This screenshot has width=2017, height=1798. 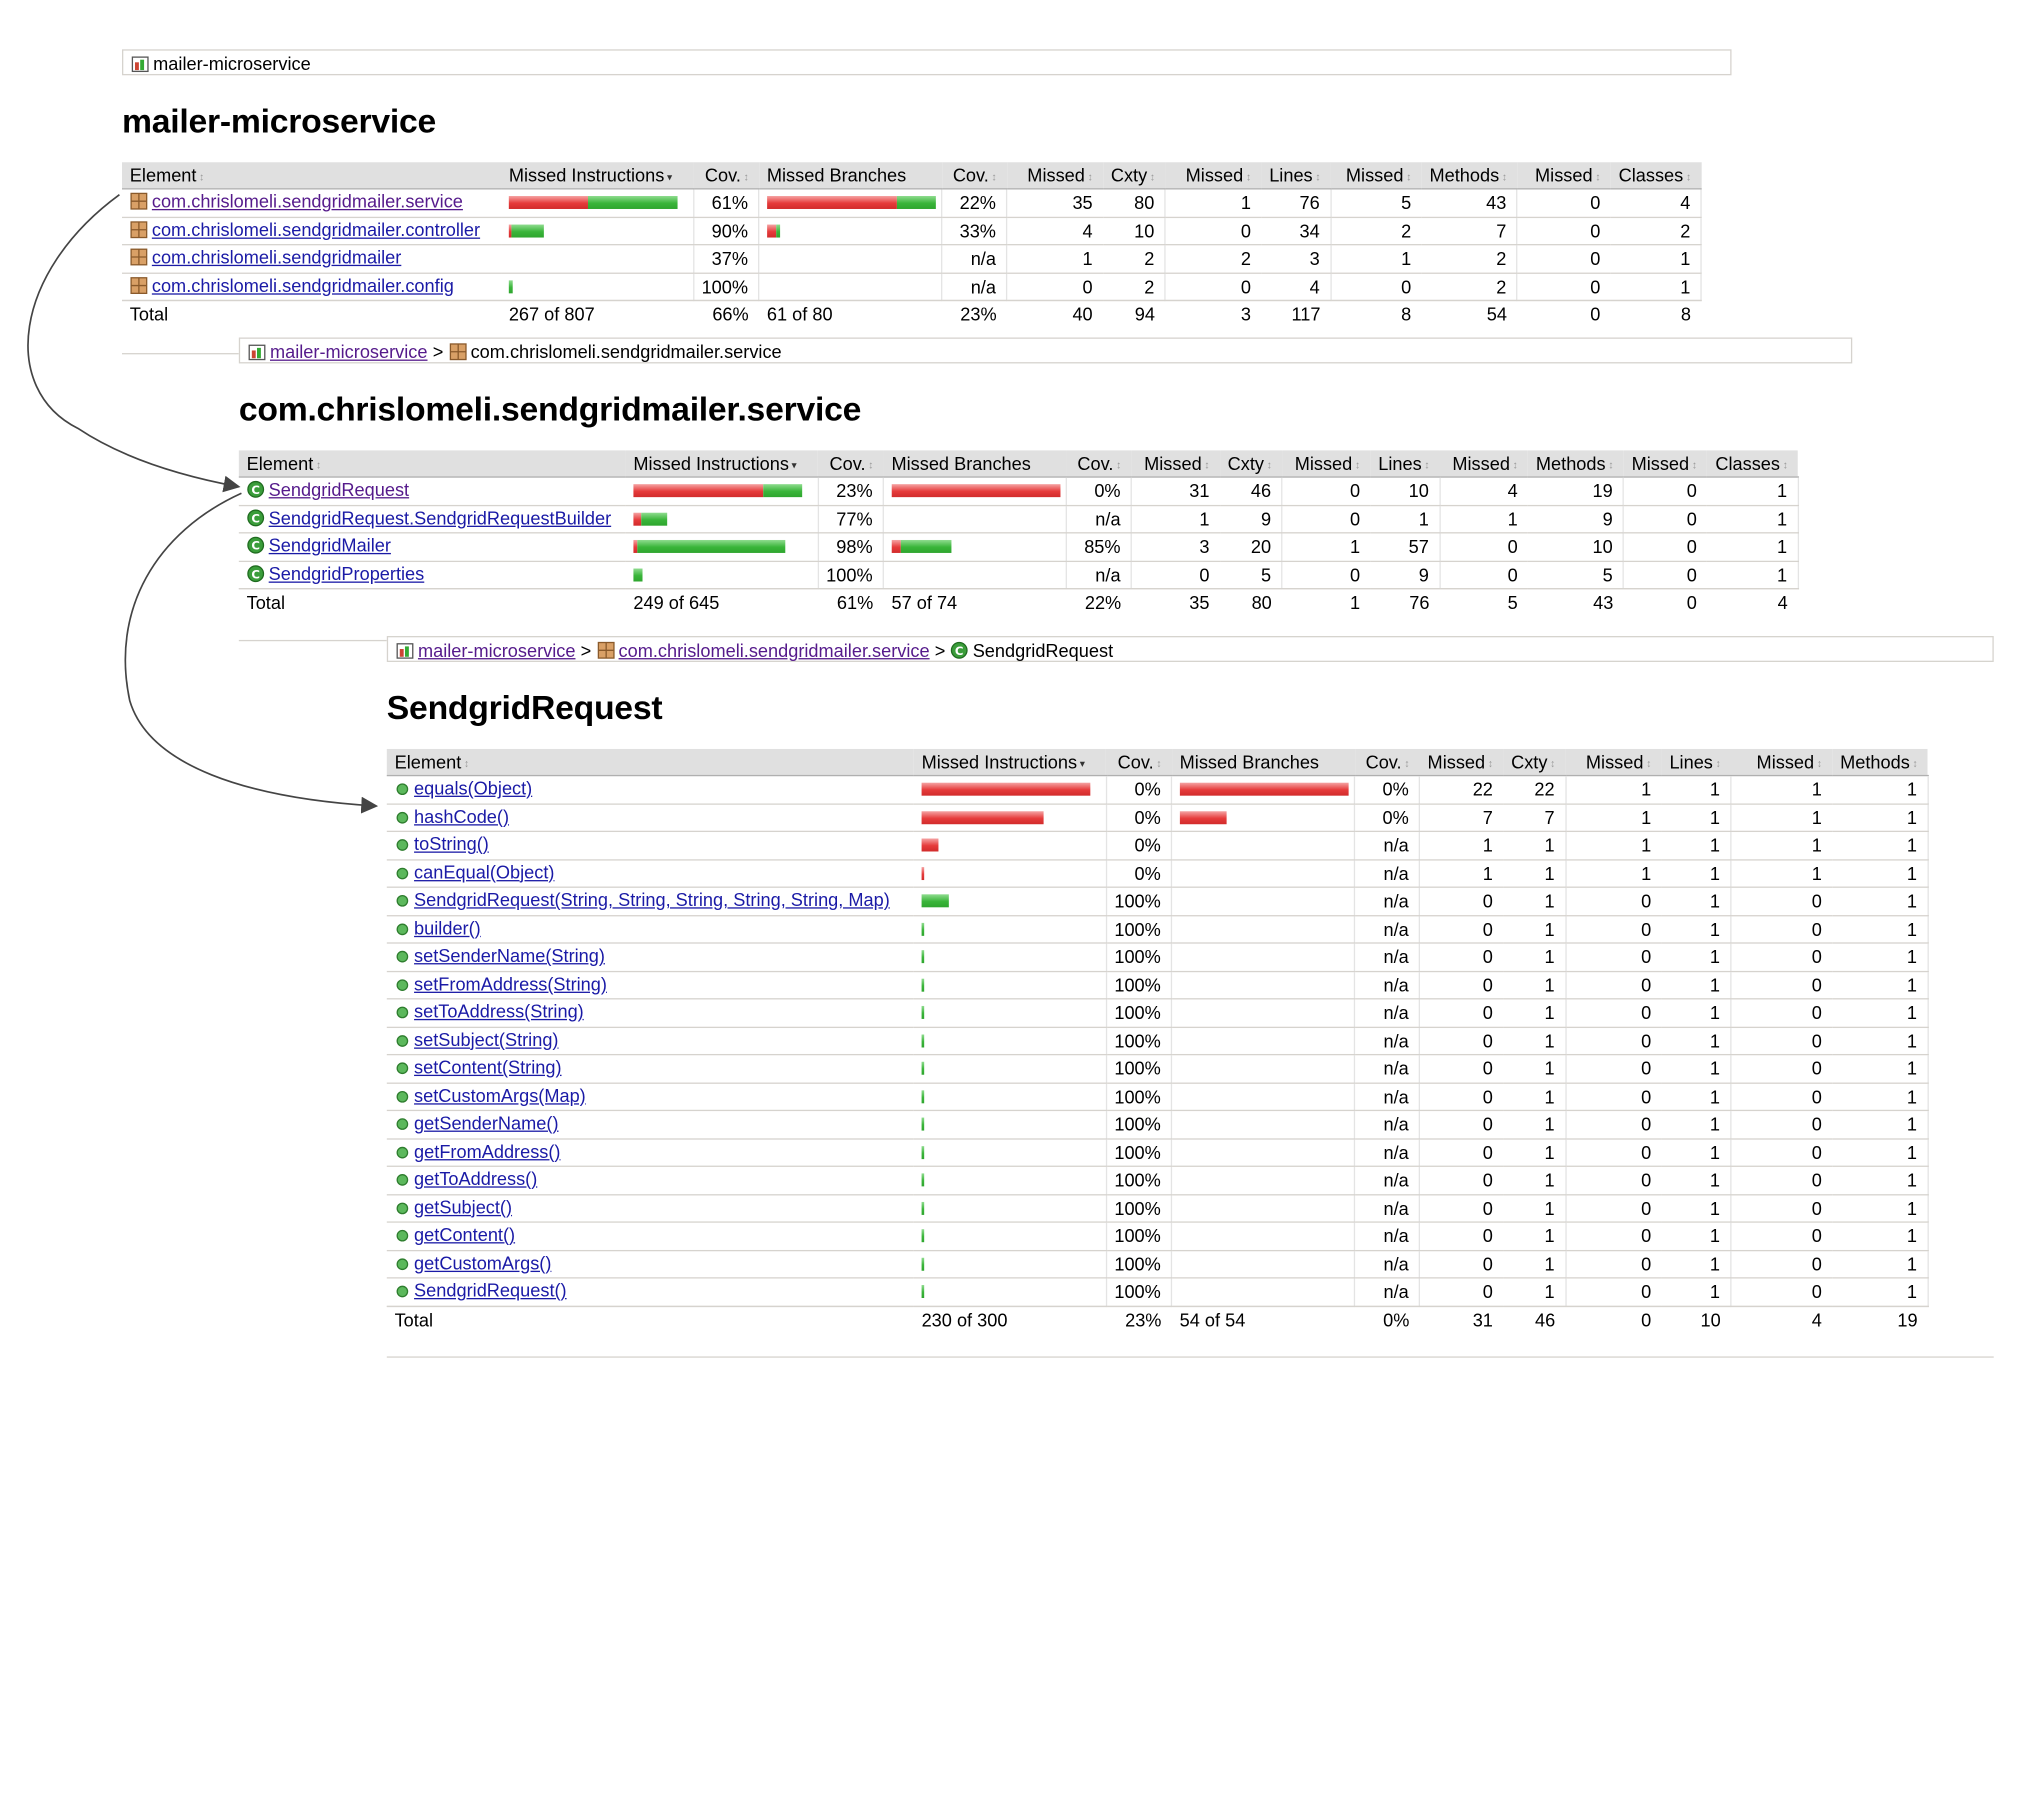 I want to click on drilldown-arrows, so click(x=203, y=504).